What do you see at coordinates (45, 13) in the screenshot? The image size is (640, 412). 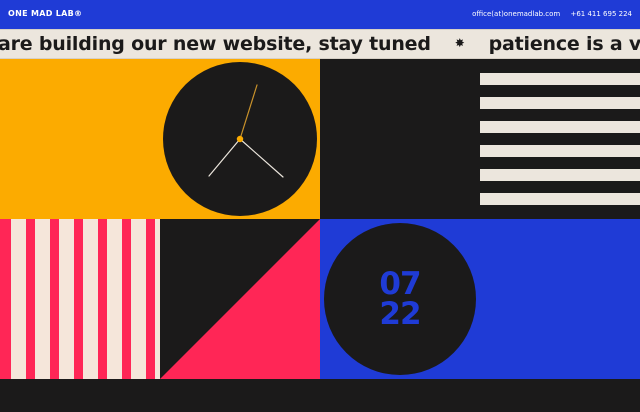 I see `site-logo: ONE MAD LAB®` at bounding box center [45, 13].